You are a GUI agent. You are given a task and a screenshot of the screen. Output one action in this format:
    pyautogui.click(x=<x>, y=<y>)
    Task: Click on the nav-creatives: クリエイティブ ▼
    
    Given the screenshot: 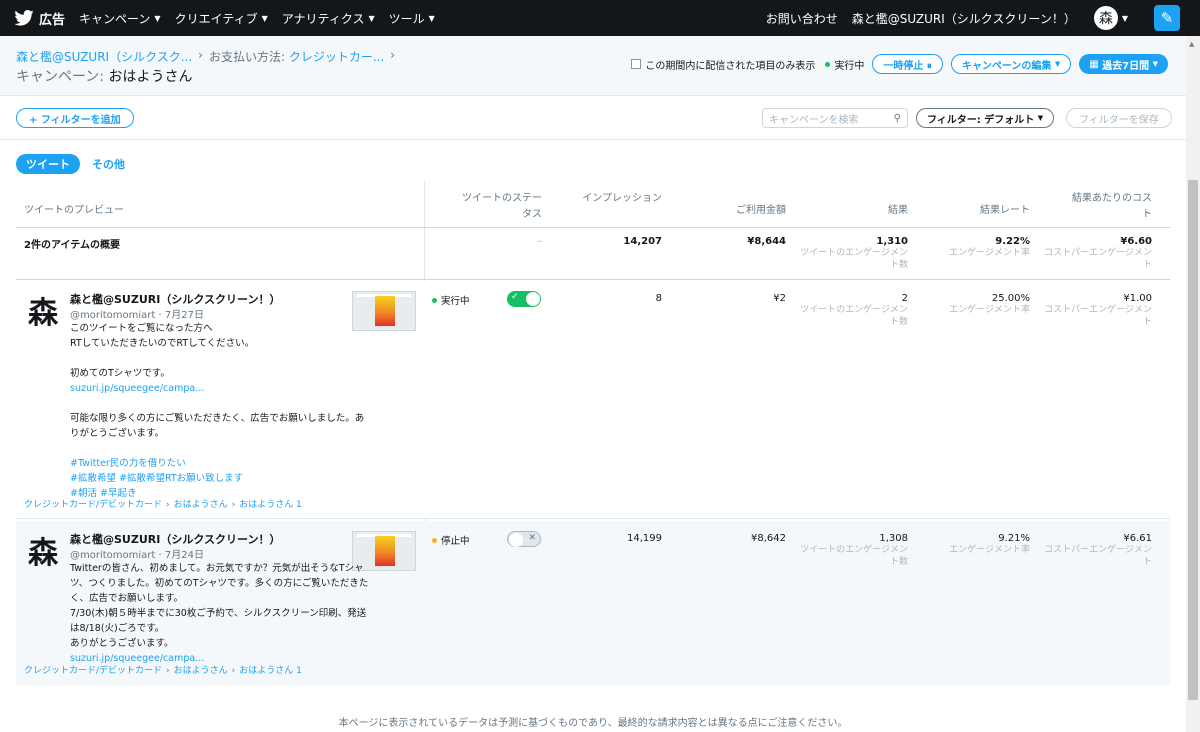 What is the action you would take?
    pyautogui.click(x=221, y=18)
    